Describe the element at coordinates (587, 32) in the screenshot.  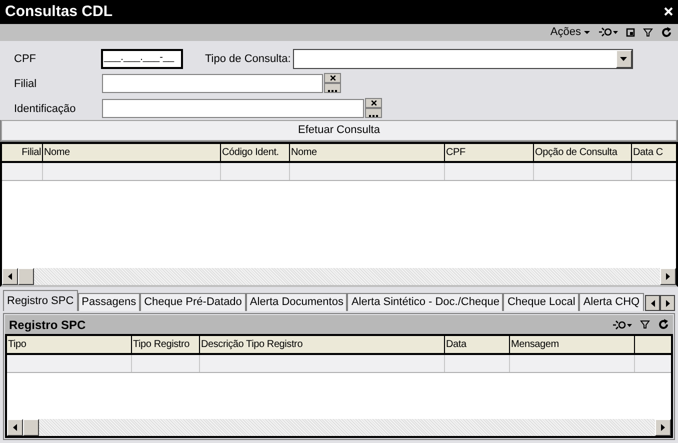
I see `caret-icon` at that location.